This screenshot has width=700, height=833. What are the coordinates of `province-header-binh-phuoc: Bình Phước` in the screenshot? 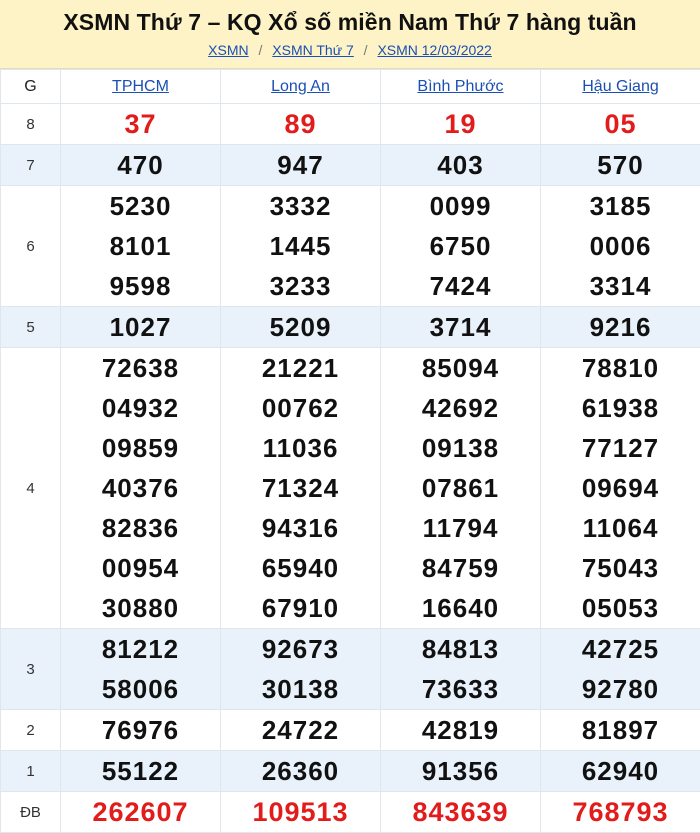 It's located at (461, 87).